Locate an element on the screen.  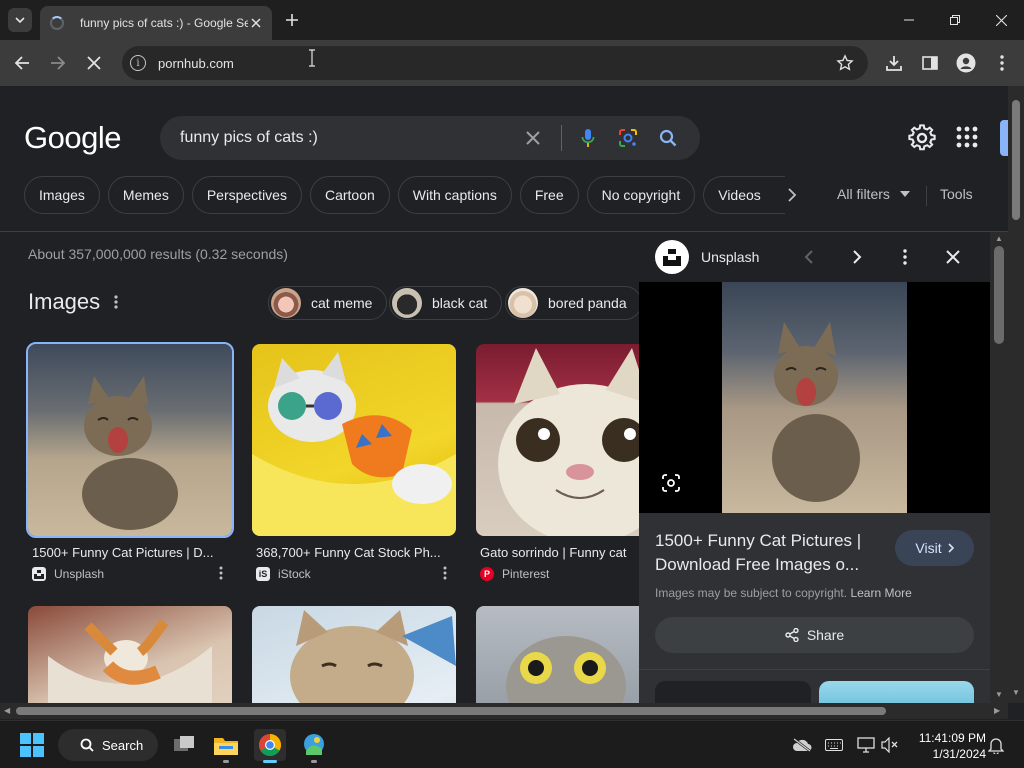
chrome-menu-button is located at coordinates (1002, 63).